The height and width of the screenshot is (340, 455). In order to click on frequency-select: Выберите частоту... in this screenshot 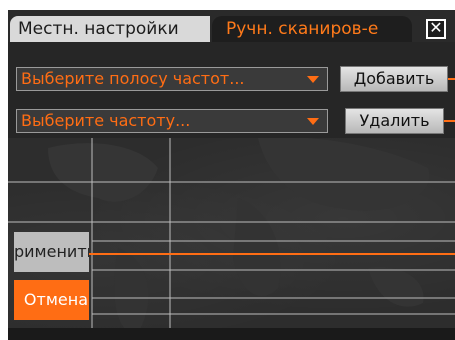, I will do `click(172, 121)`.